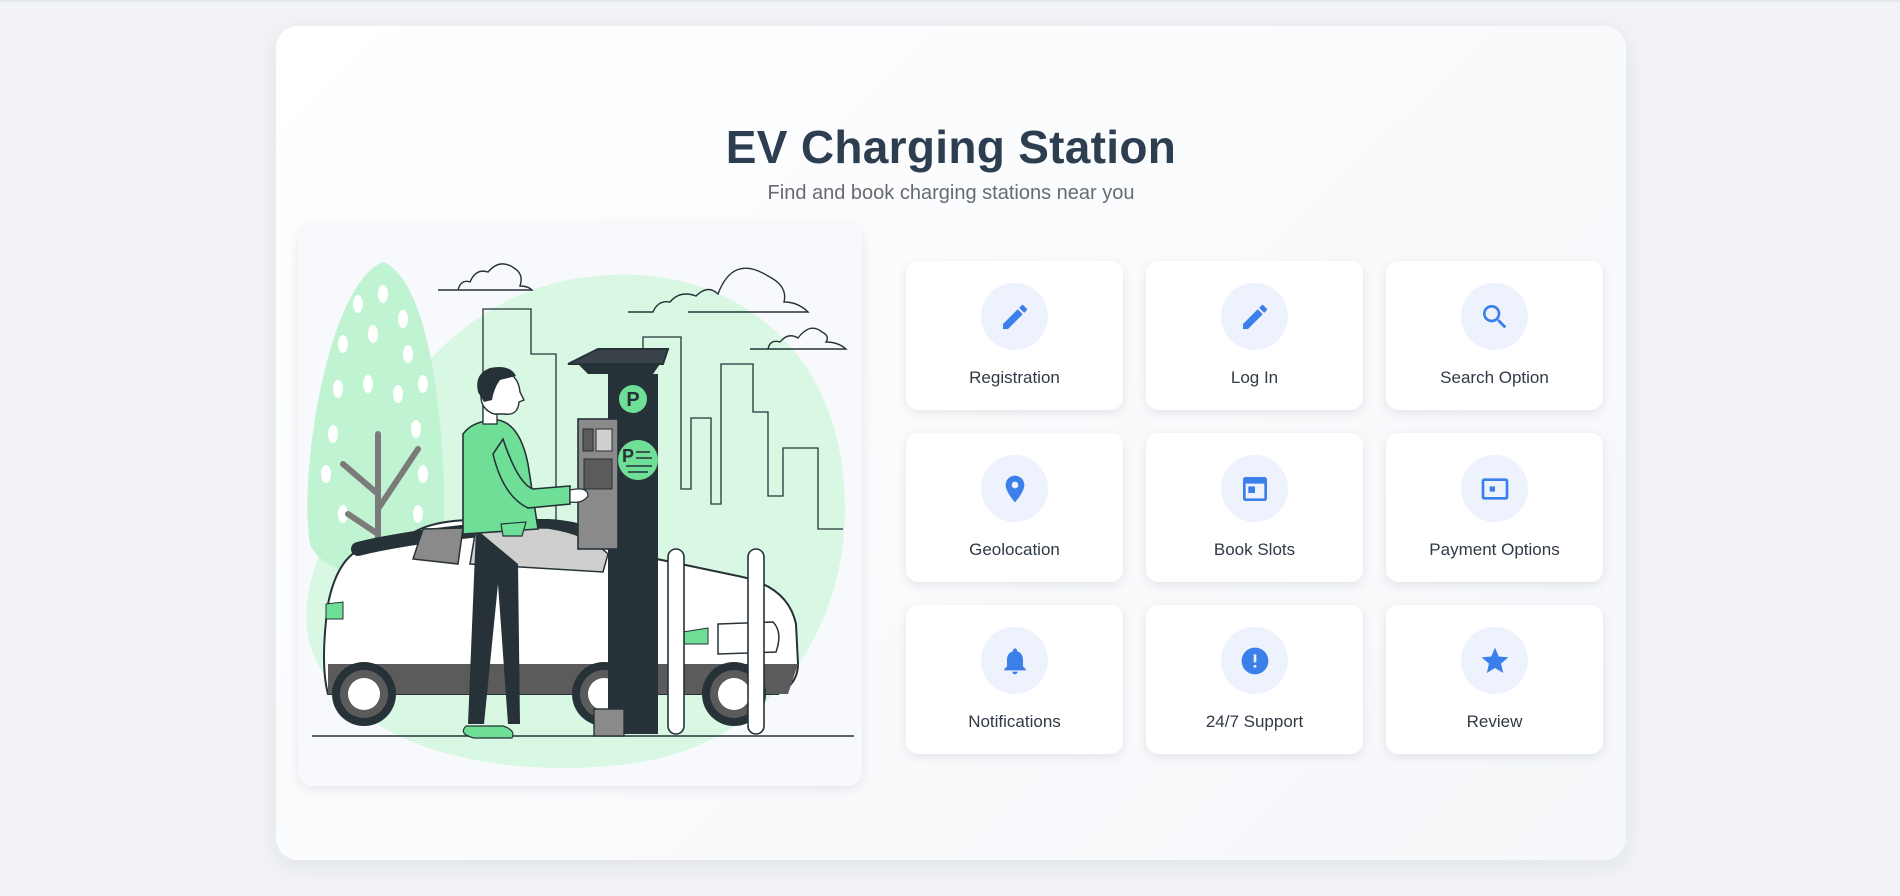 This screenshot has width=1900, height=896. I want to click on page-subtitle: Find and book charging stations near you, so click(951, 193).